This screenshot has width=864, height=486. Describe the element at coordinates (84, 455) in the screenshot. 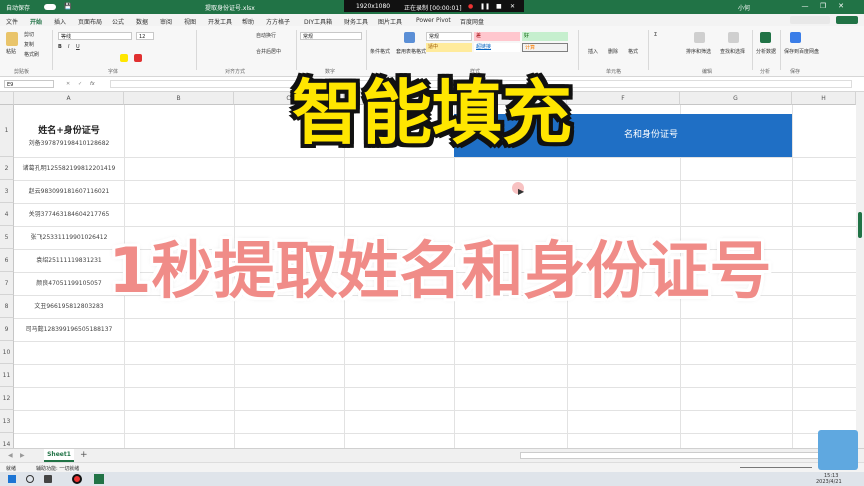

I see `add-sheet-button: +` at that location.